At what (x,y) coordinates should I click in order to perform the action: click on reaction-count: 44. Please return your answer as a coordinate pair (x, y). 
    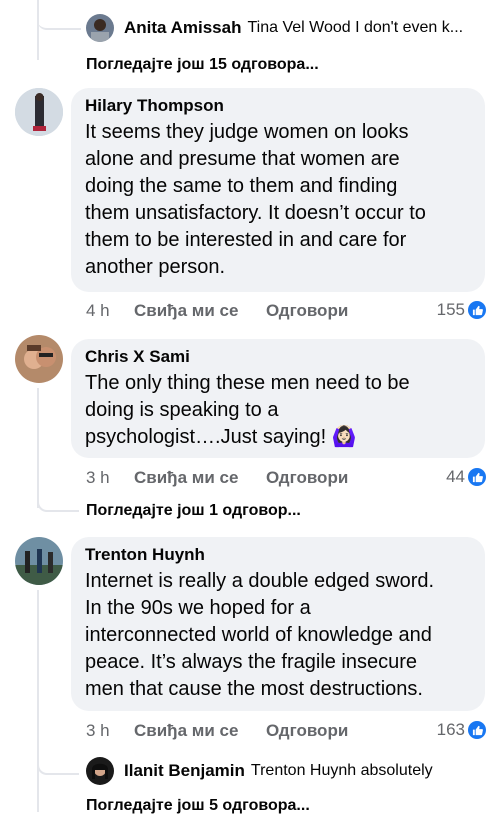
    Looking at the image, I should click on (466, 477).